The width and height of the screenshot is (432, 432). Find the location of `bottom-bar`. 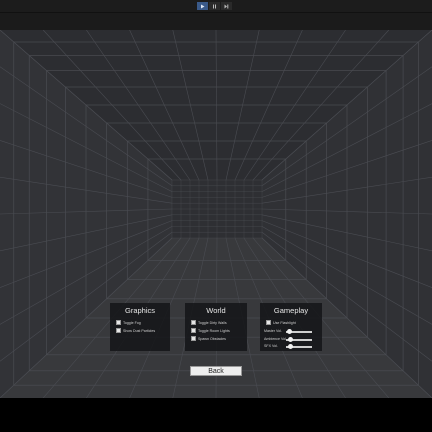

bottom-bar is located at coordinates (216, 415).